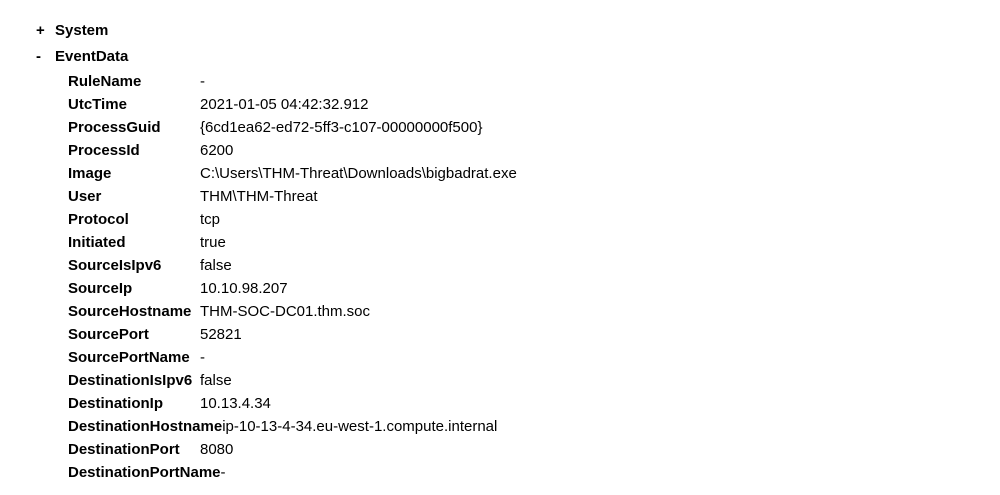 The width and height of the screenshot is (1000, 495). What do you see at coordinates (292, 334) in the screenshot?
I see `field-sourceport: SourcePort 52821` at bounding box center [292, 334].